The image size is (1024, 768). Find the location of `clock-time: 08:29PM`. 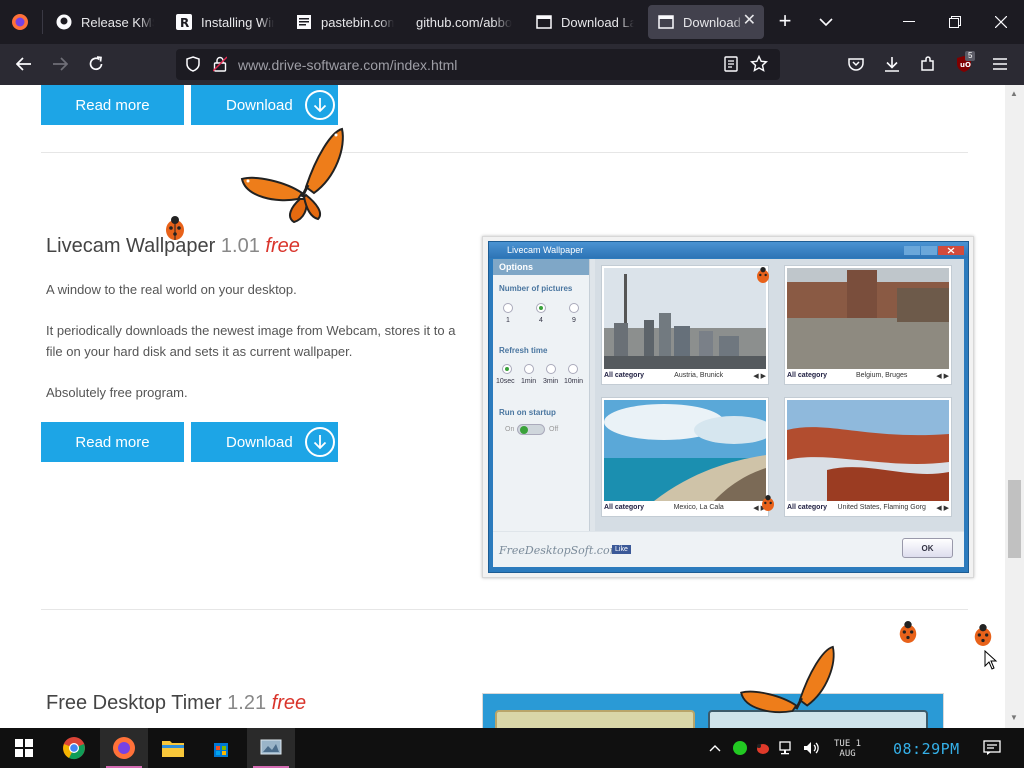

clock-time: 08:29PM is located at coordinates (926, 749).